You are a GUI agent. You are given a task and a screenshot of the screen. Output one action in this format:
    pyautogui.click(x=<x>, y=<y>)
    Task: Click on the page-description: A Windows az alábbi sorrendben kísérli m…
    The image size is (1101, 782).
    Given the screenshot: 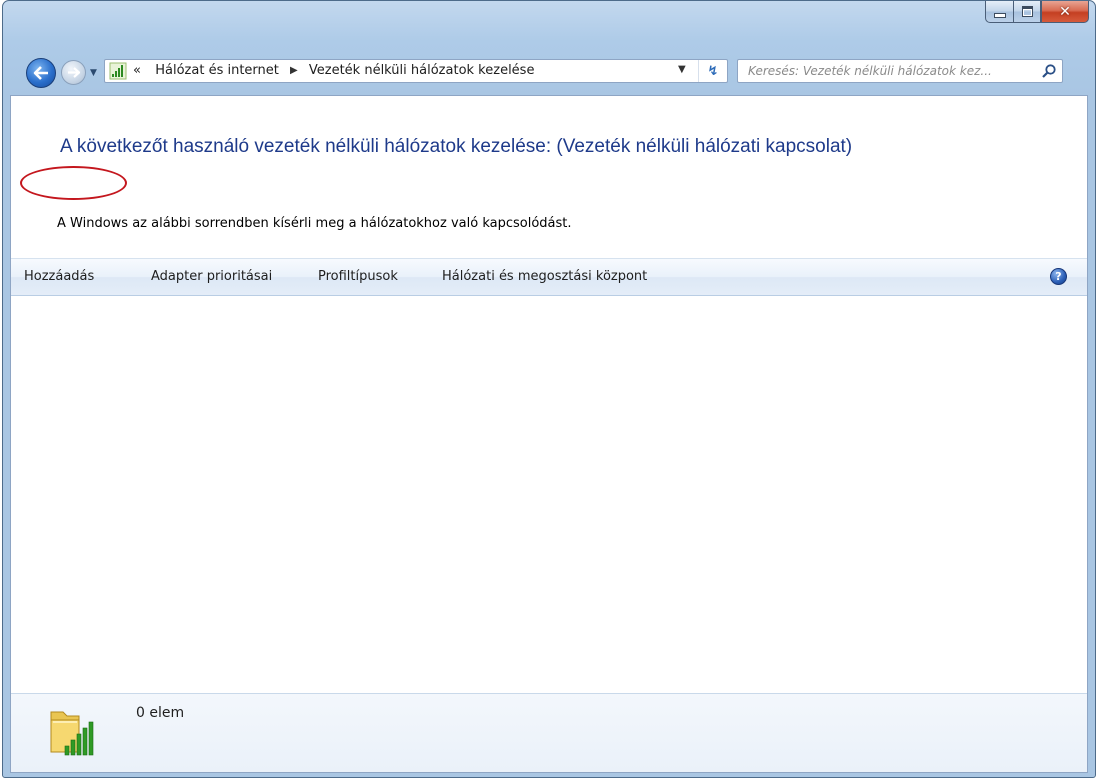 What is the action you would take?
    pyautogui.click(x=314, y=223)
    